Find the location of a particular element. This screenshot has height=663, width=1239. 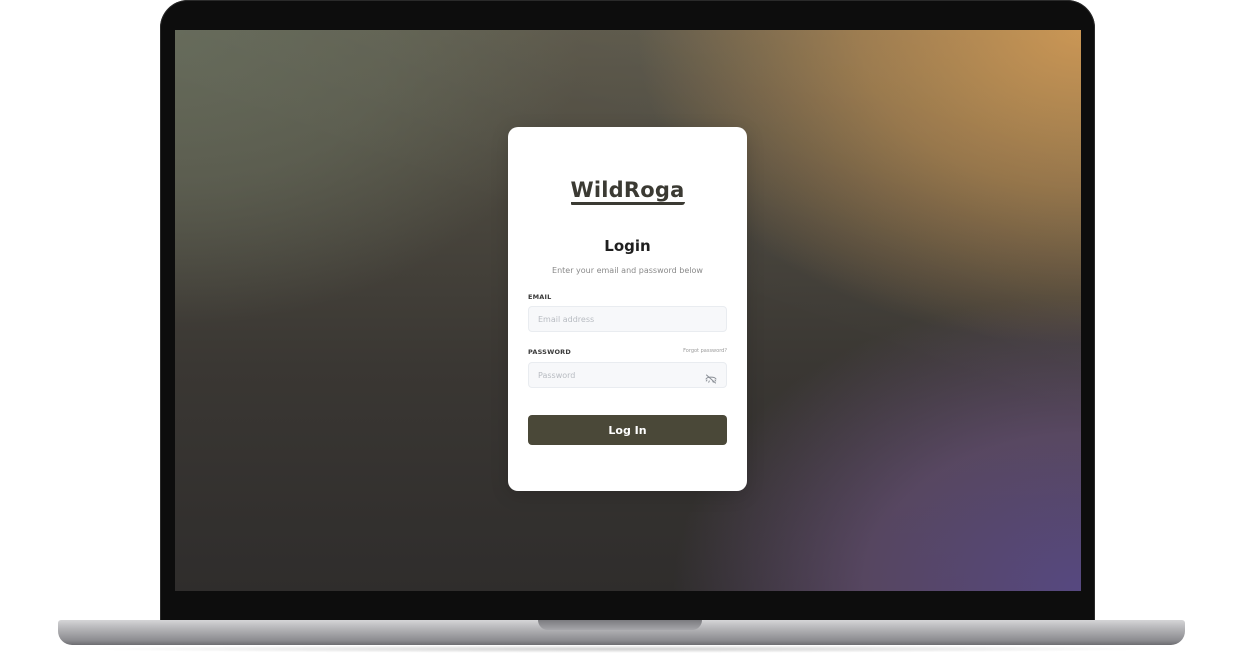

page-subtitle: Enter your email and password below is located at coordinates (627, 270).